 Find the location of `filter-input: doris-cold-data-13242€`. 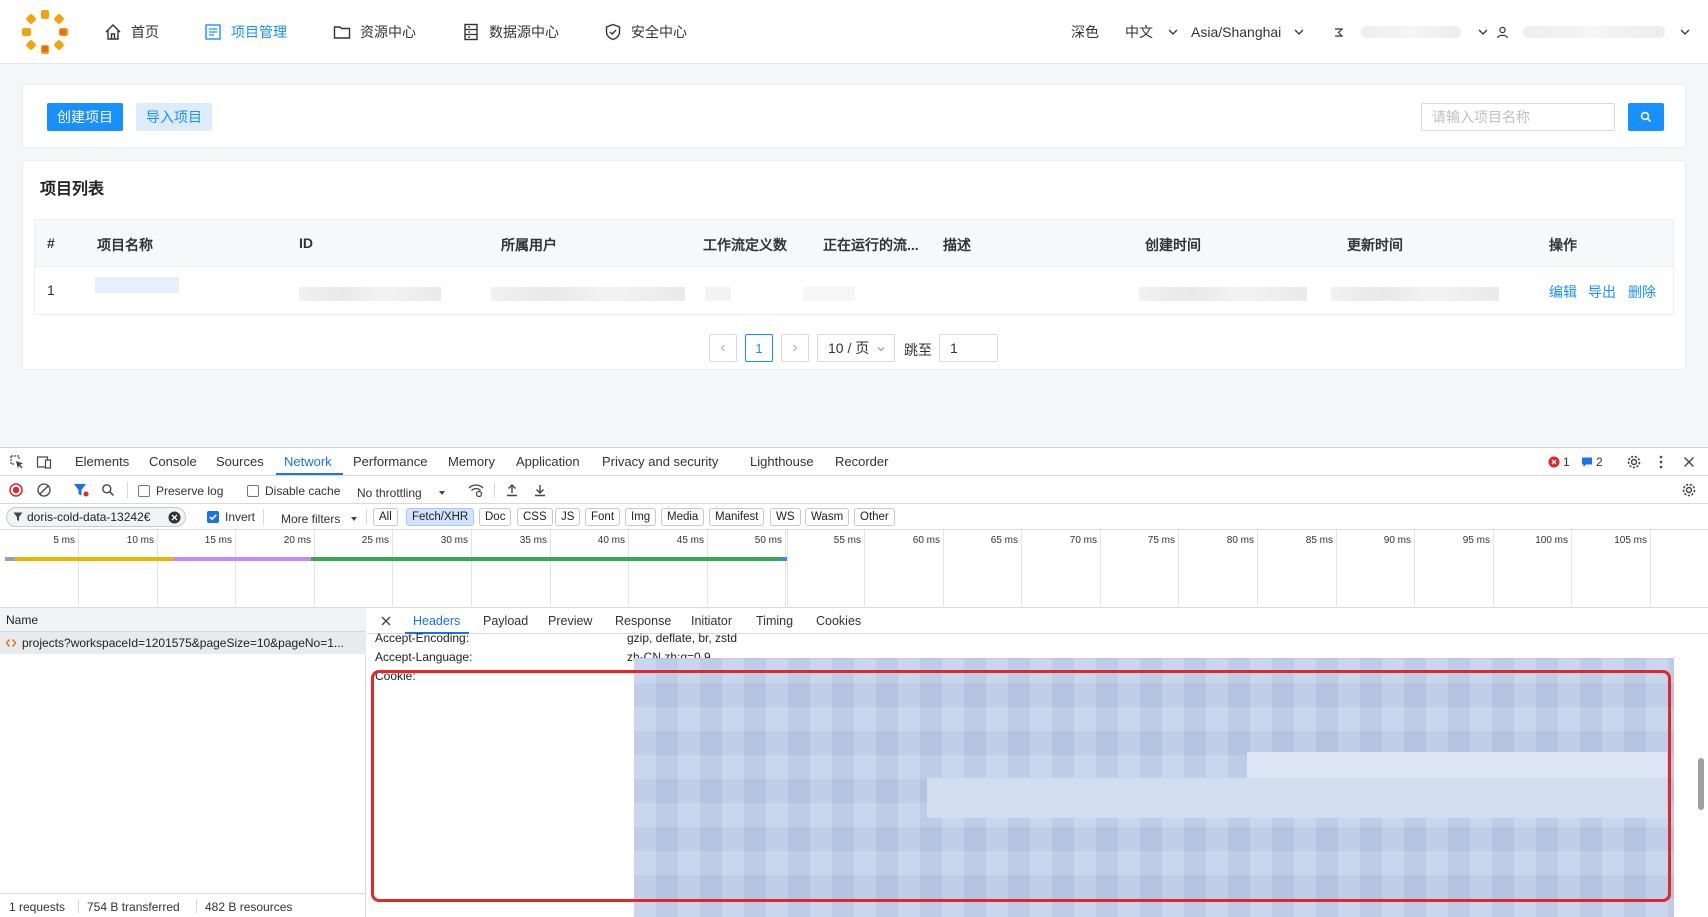

filter-input: doris-cold-data-13242€ is located at coordinates (96, 517).